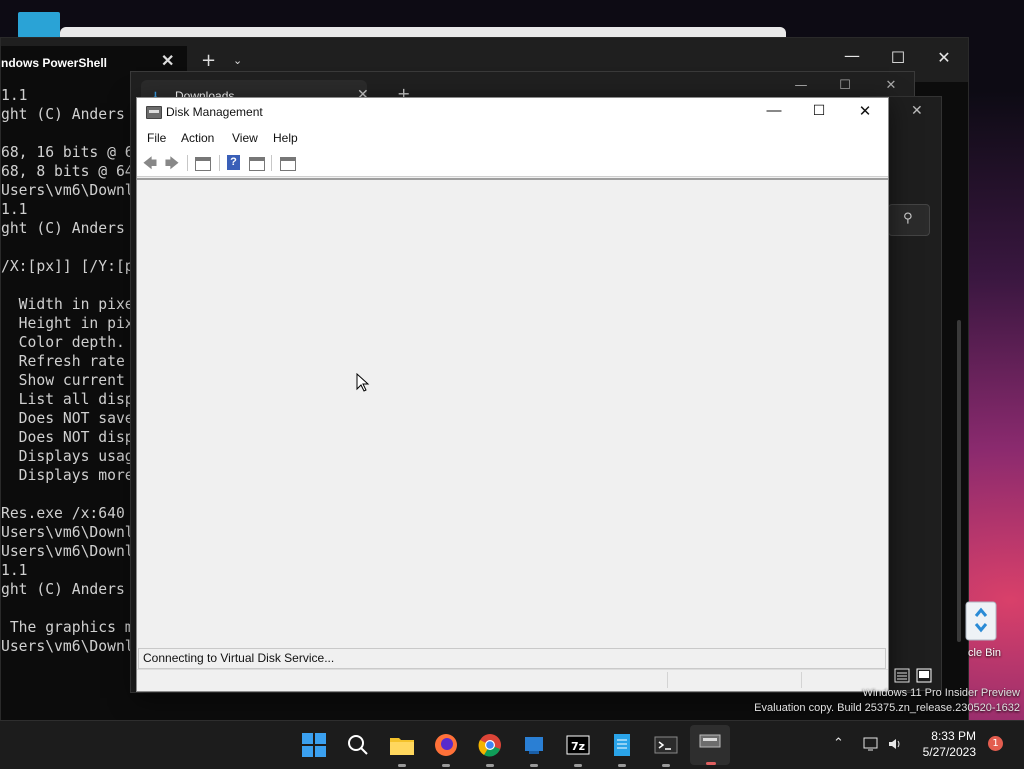  What do you see at coordinates (237, 60) in the screenshot?
I see `chevron-down-icon: ⌄` at bounding box center [237, 60].